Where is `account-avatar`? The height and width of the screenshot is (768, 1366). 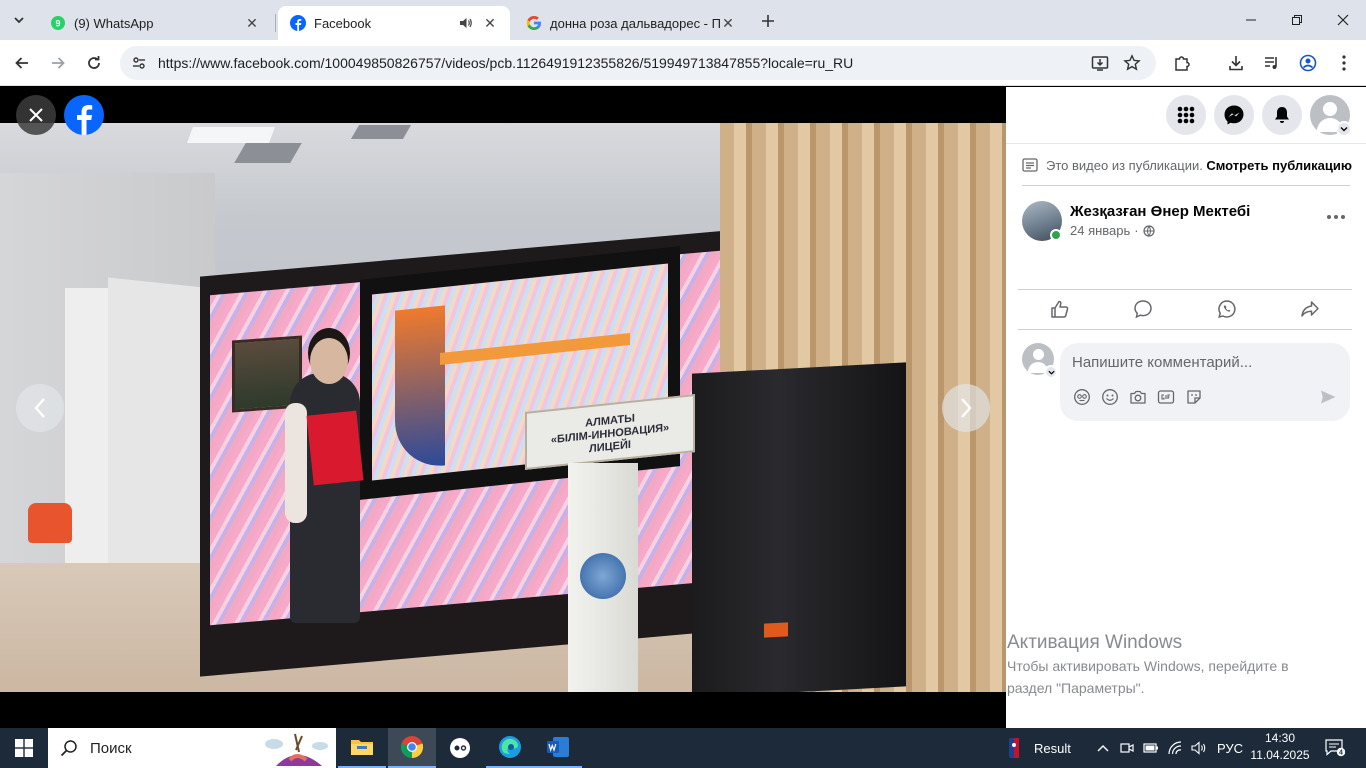
account-avatar is located at coordinates (1331, 116).